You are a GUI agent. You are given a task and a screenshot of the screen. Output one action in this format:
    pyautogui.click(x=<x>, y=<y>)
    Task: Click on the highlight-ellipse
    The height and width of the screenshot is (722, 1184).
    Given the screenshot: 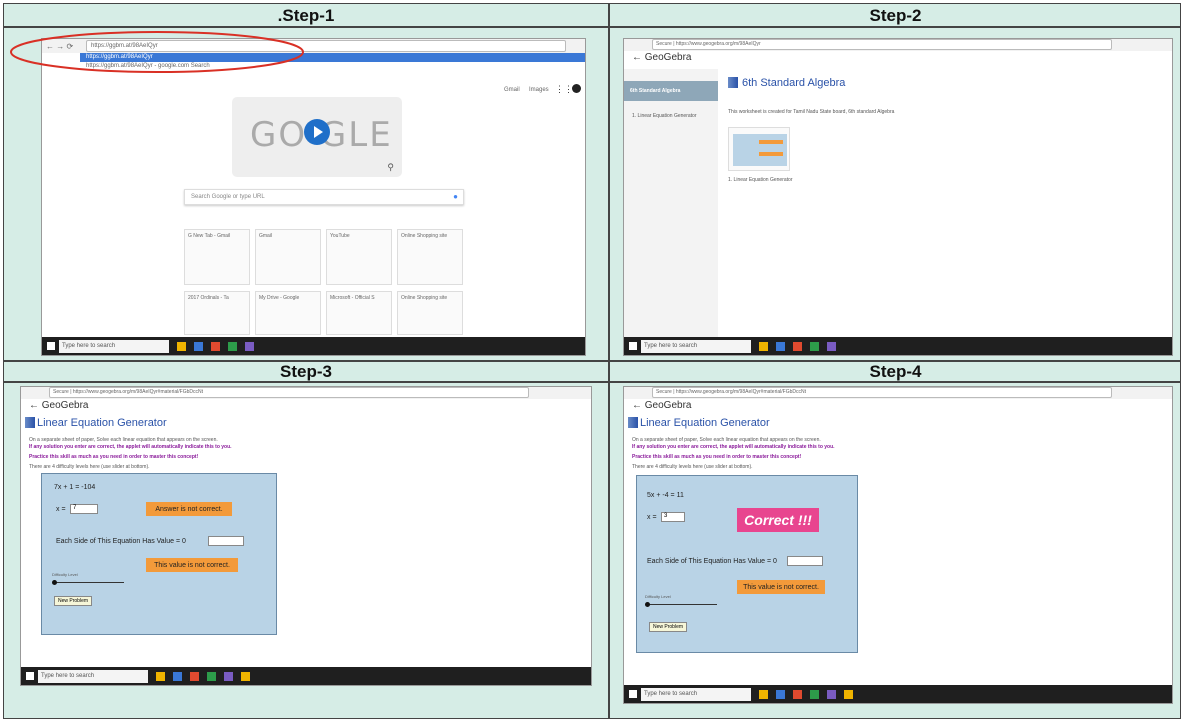 What is the action you would take?
    pyautogui.click(x=157, y=52)
    